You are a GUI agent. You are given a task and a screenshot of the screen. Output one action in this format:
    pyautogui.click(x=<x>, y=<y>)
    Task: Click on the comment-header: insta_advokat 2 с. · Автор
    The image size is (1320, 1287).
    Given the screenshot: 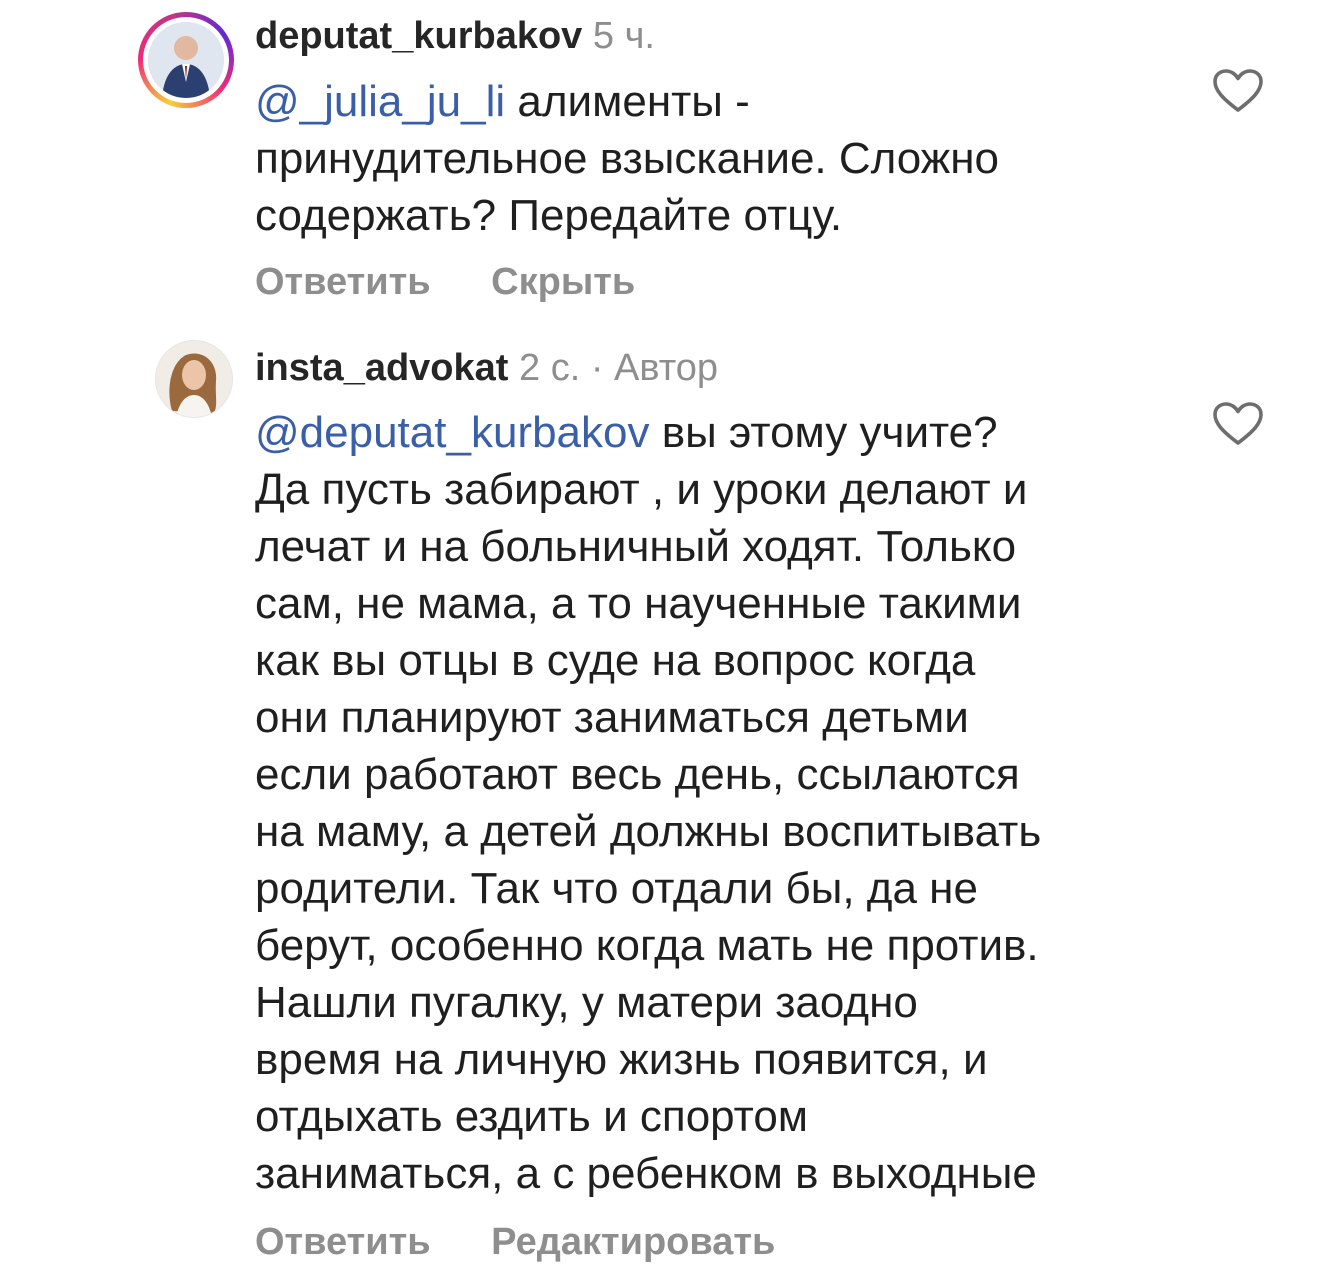 What is the action you would take?
    pyautogui.click(x=486, y=368)
    